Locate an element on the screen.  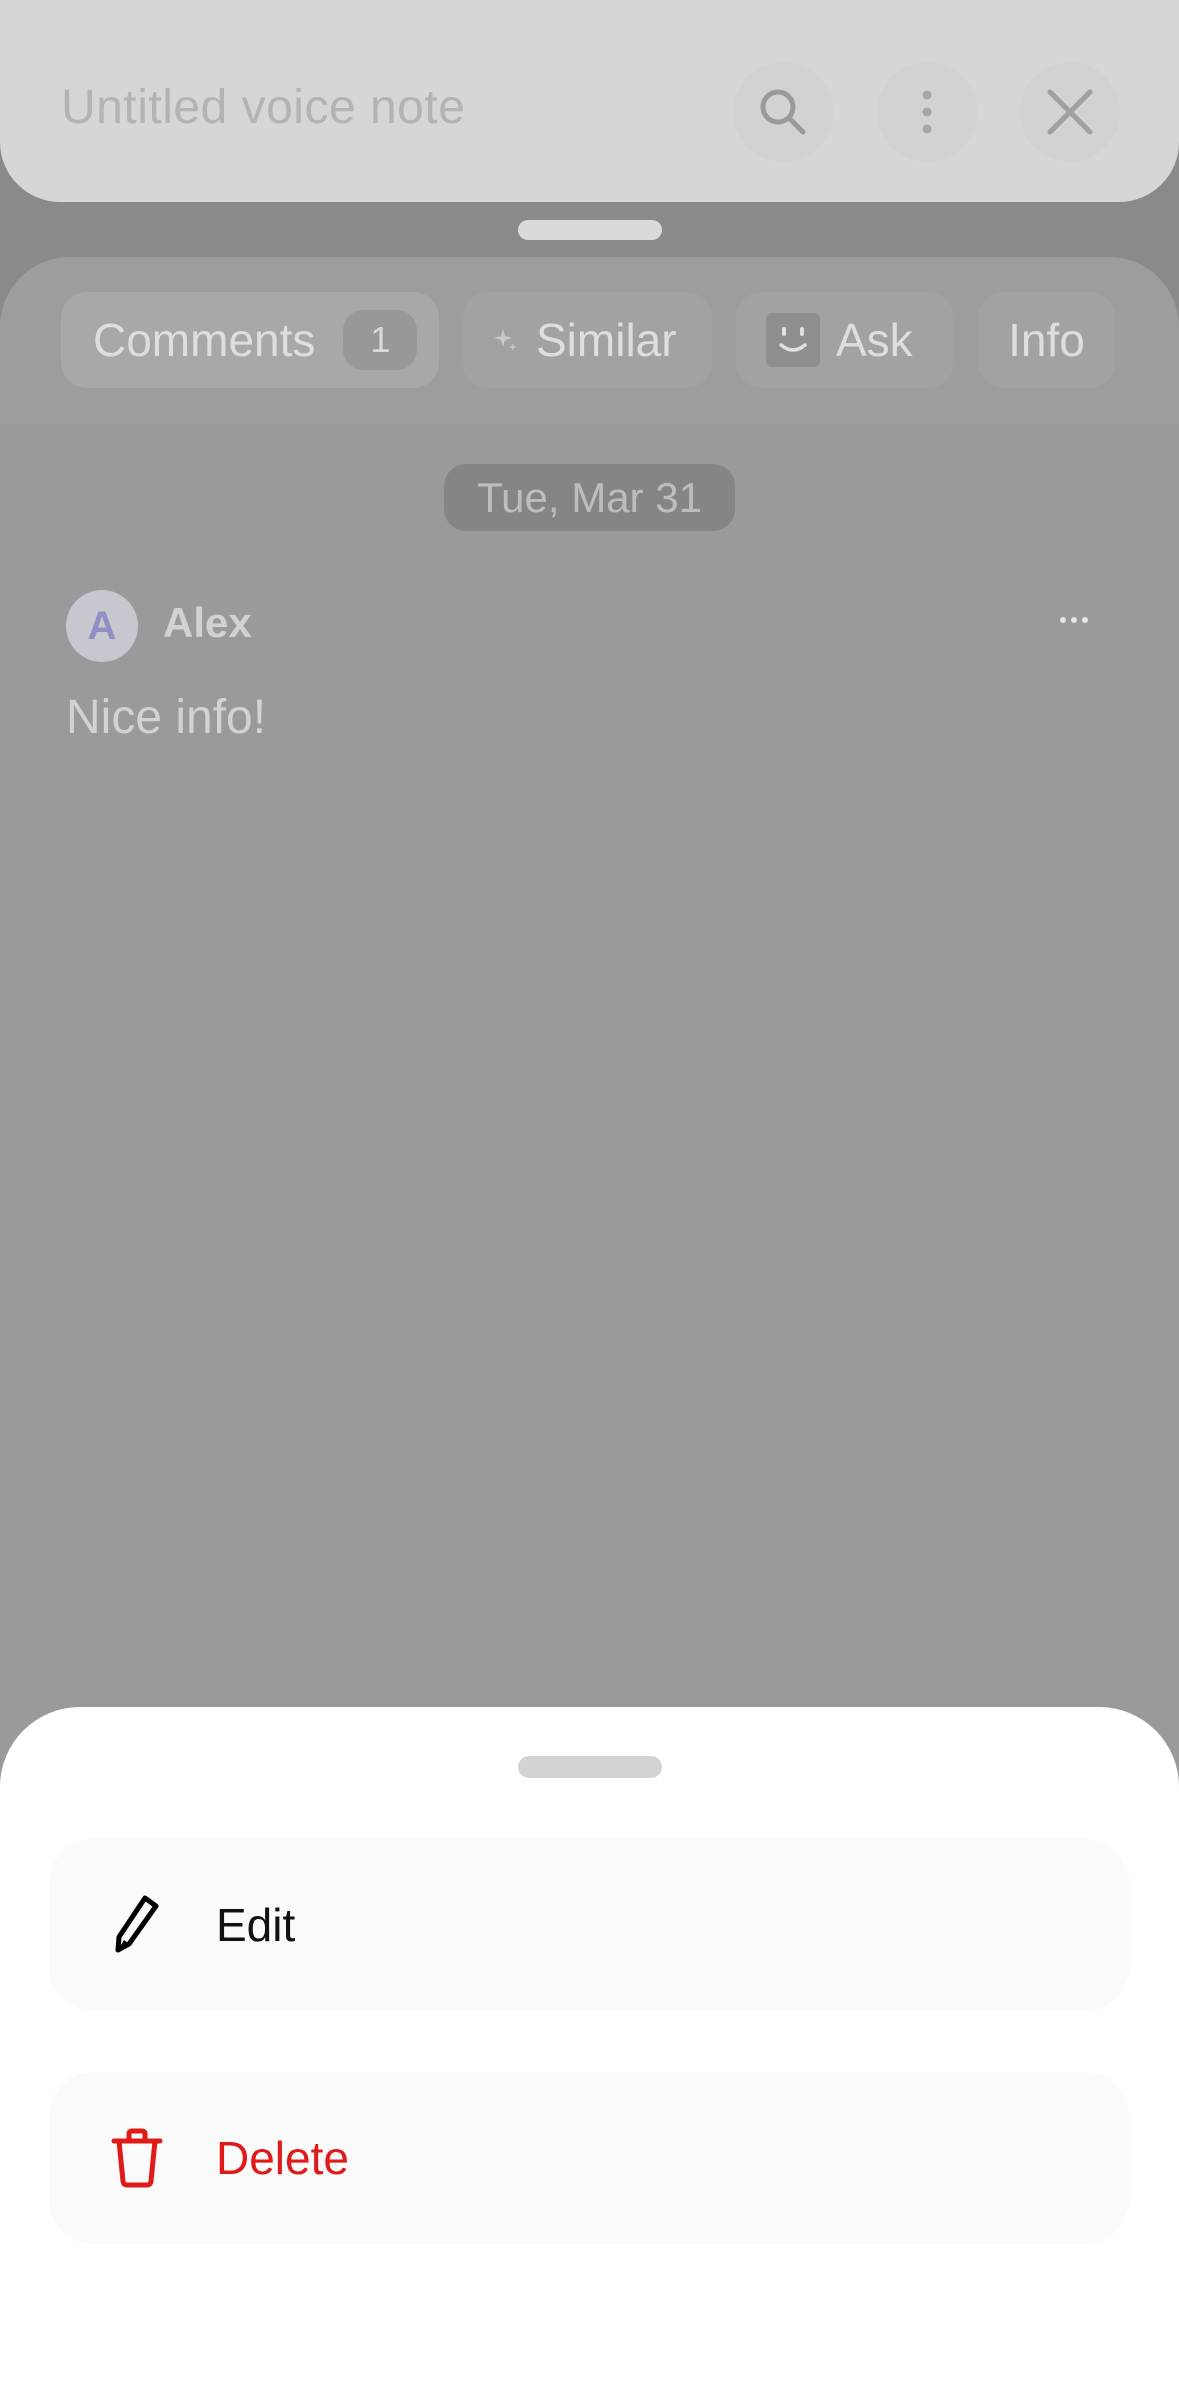
tab-similar: Similar is located at coordinates (587, 340).